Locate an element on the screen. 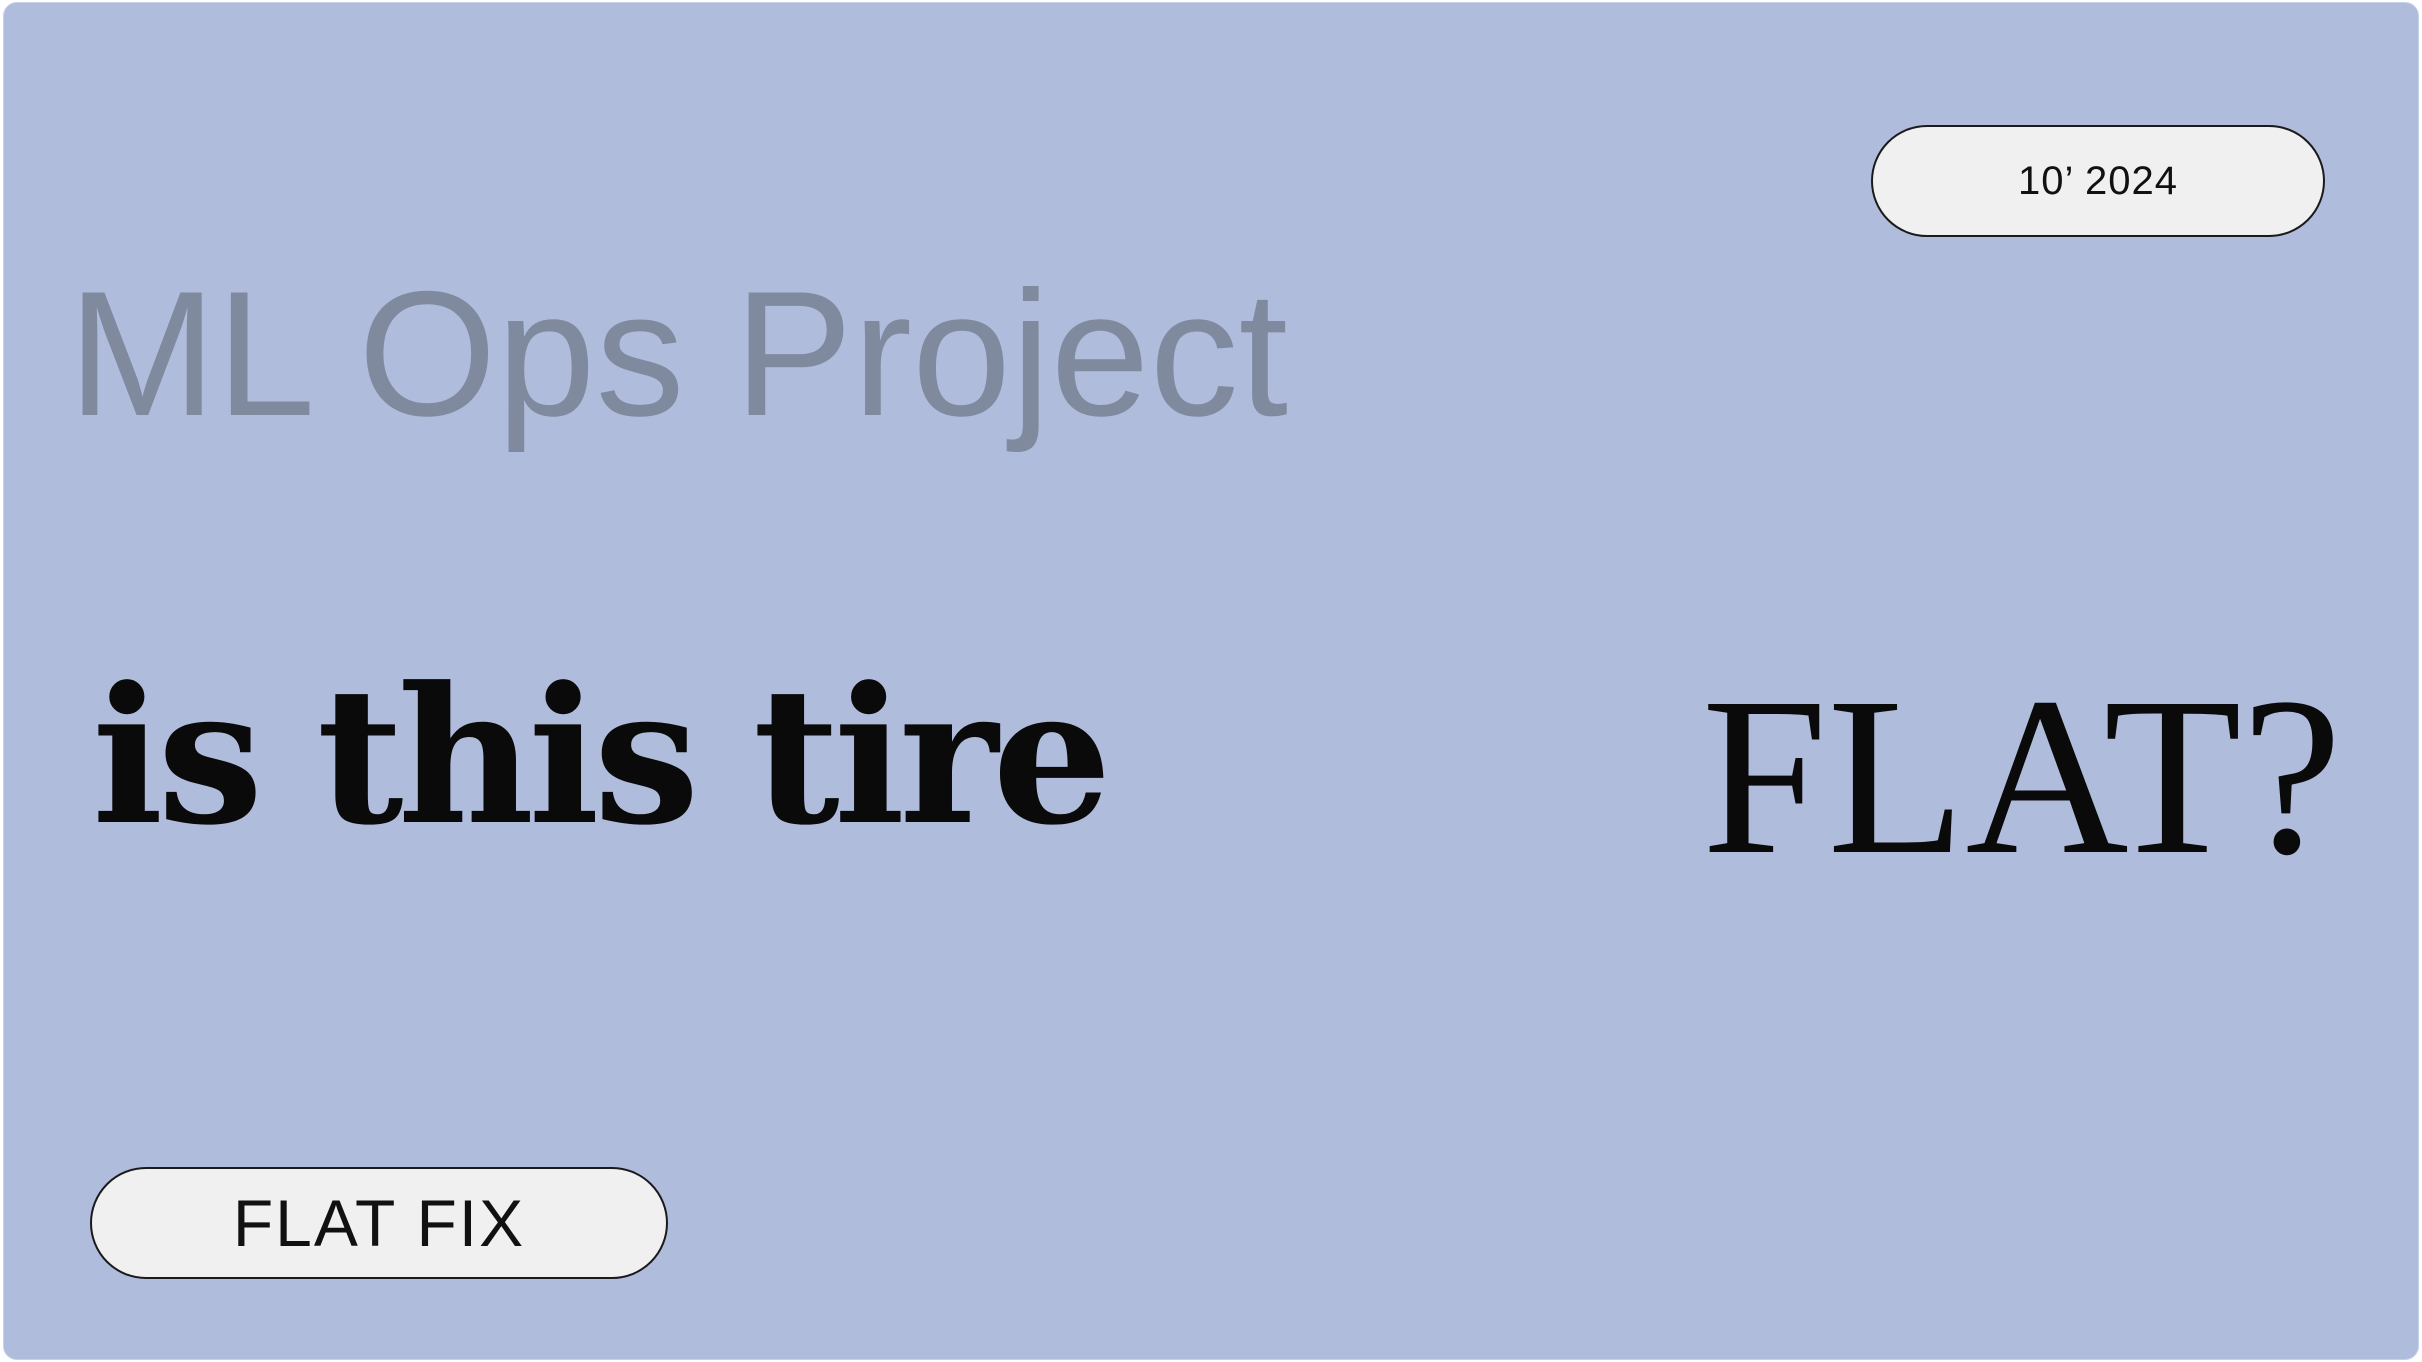  tag-label: FLAT FIX is located at coordinates (379, 1223).